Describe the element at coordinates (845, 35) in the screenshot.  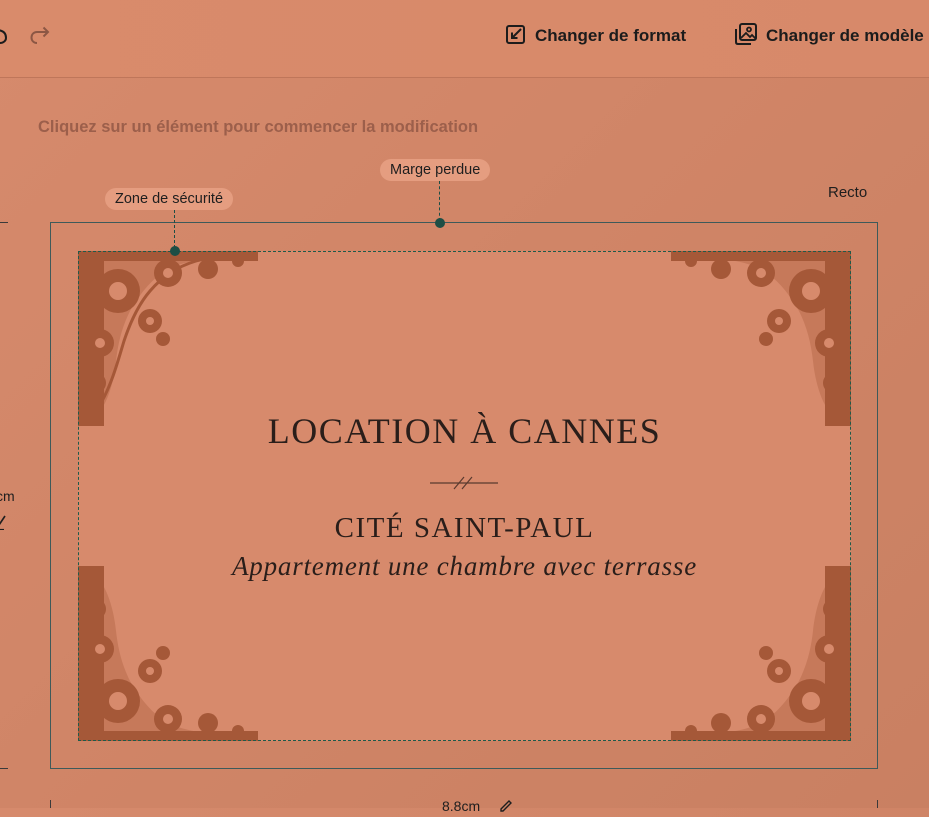
I see `change-template-label: Changer de modèle` at that location.